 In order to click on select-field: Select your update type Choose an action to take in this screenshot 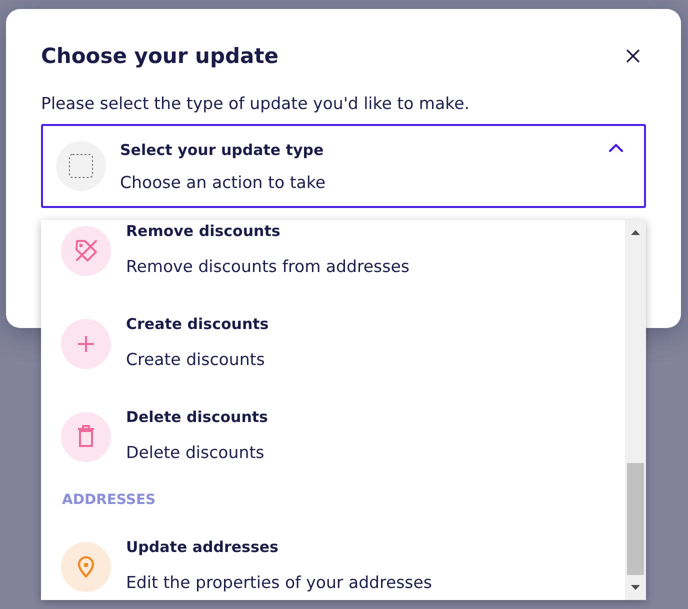, I will do `click(343, 166)`.